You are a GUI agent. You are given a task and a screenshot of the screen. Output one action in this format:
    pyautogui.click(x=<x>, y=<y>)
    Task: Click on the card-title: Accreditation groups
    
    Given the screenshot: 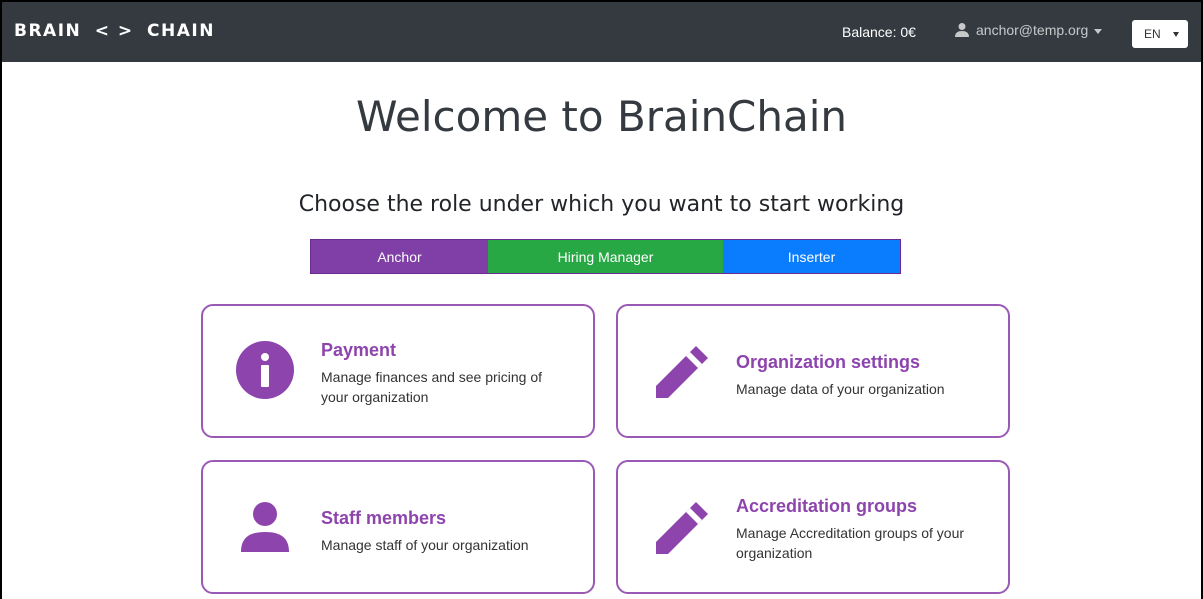 What is the action you would take?
    pyautogui.click(x=827, y=506)
    